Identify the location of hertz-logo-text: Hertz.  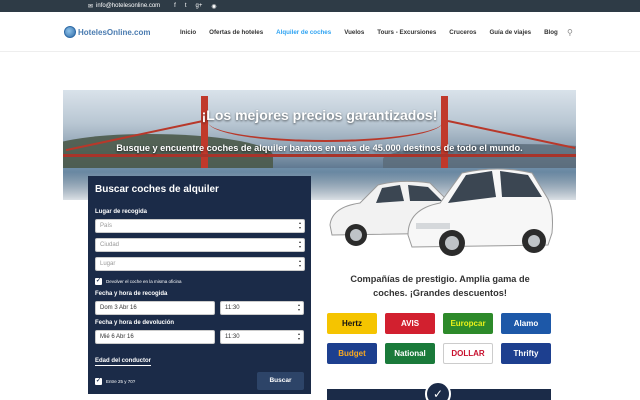
(351, 323).